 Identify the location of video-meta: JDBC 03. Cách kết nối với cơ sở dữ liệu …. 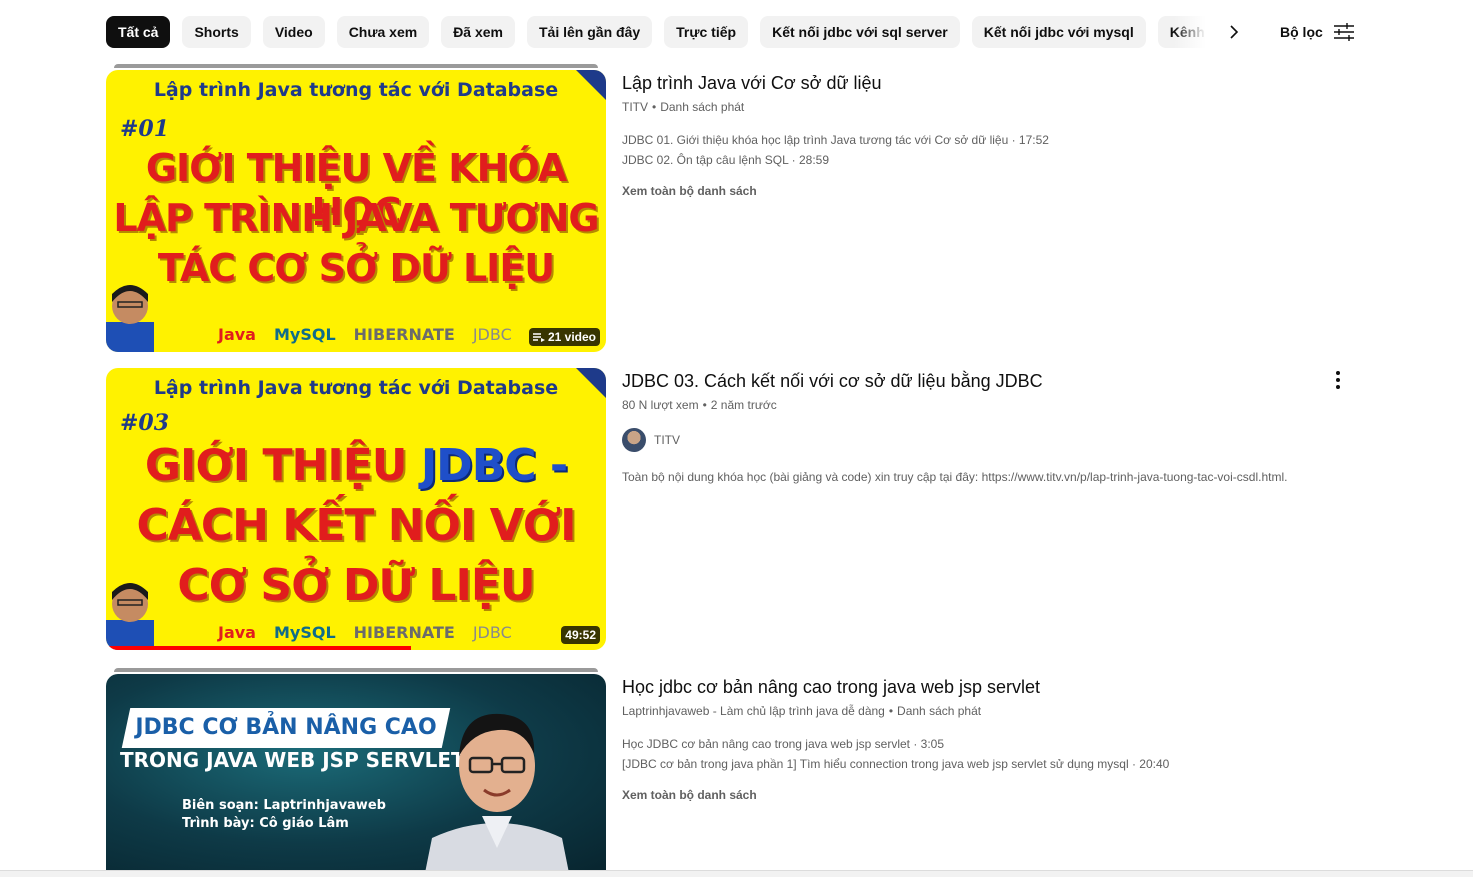
(982, 427).